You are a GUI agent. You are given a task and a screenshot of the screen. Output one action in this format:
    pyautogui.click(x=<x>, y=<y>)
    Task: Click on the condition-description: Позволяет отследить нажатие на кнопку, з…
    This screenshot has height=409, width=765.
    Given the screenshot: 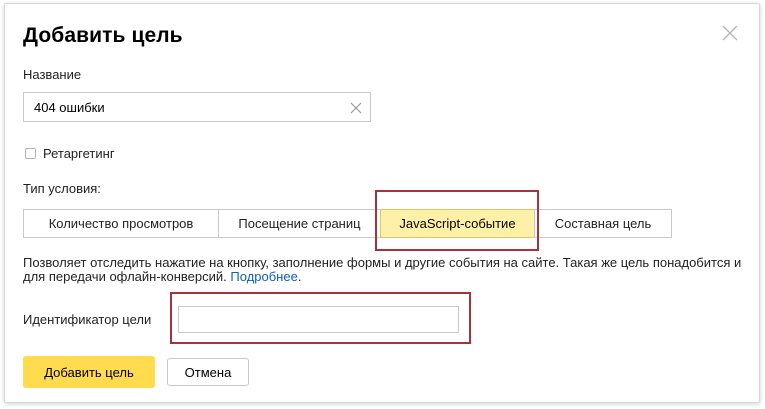 What is the action you would take?
    pyautogui.click(x=382, y=269)
    